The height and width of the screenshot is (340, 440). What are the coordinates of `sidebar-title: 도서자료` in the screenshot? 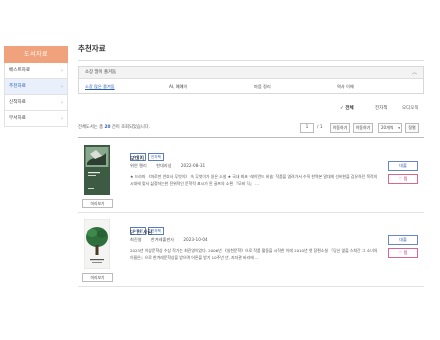 It's located at (36, 54).